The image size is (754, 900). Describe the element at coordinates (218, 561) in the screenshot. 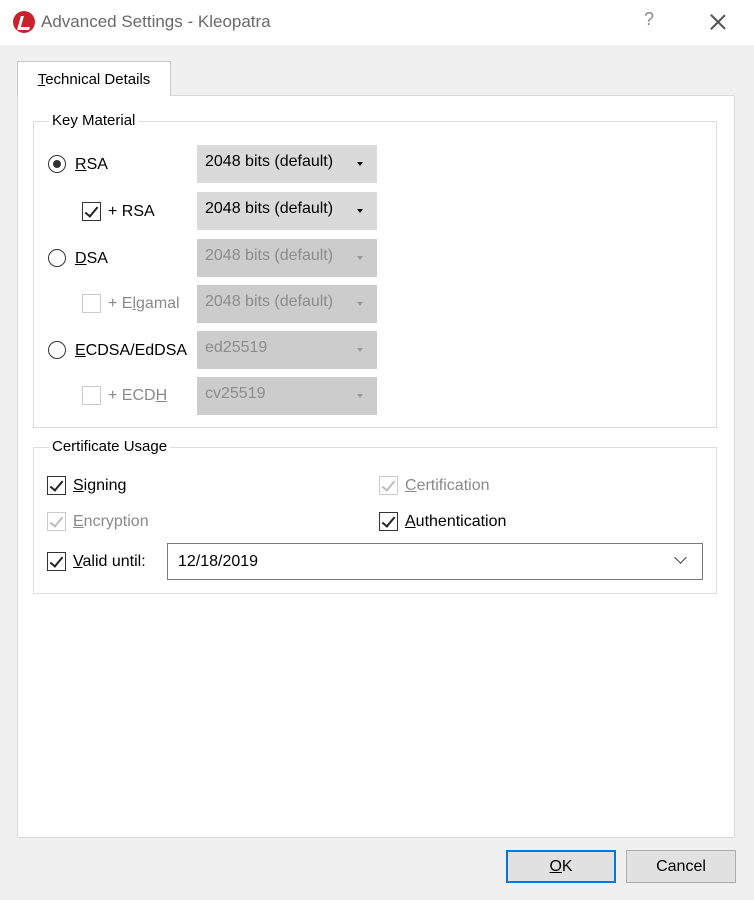

I see `expiry-date-value: 12/18/2019` at that location.